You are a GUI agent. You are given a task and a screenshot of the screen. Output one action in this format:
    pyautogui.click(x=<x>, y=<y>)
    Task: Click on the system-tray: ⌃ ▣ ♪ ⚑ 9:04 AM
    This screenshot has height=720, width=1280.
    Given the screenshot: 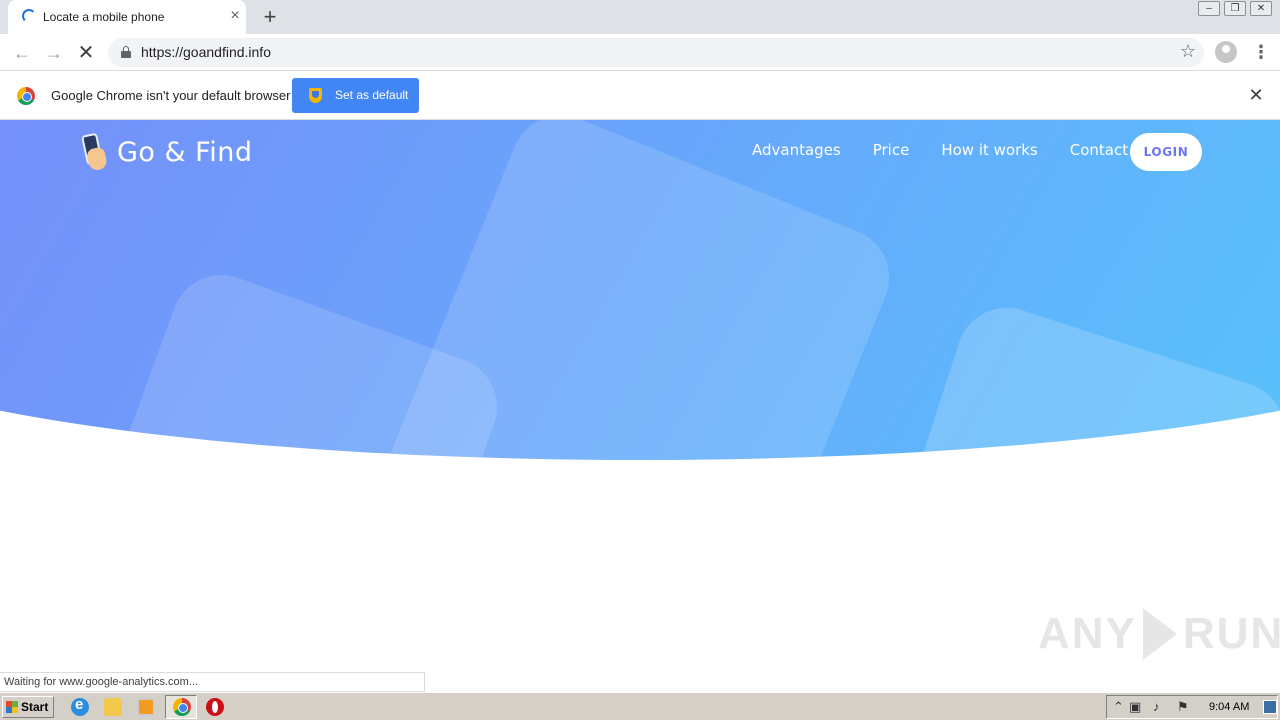 What is the action you would take?
    pyautogui.click(x=1192, y=707)
    